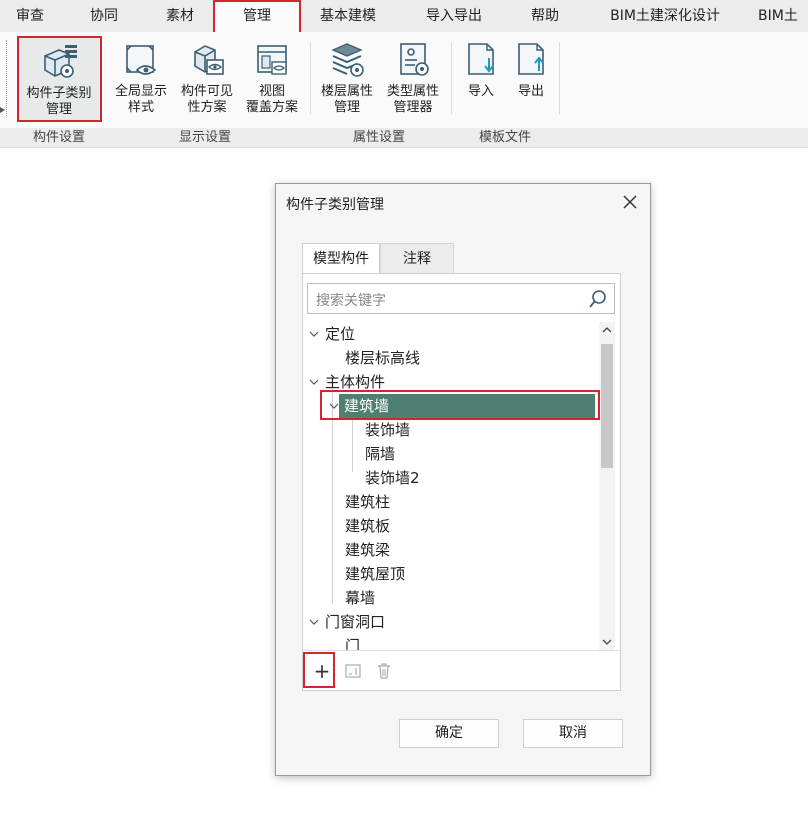 Image resolution: width=808 pixels, height=836 pixels. Describe the element at coordinates (209, 60) in the screenshot. I see `component-visibility-icon` at that location.